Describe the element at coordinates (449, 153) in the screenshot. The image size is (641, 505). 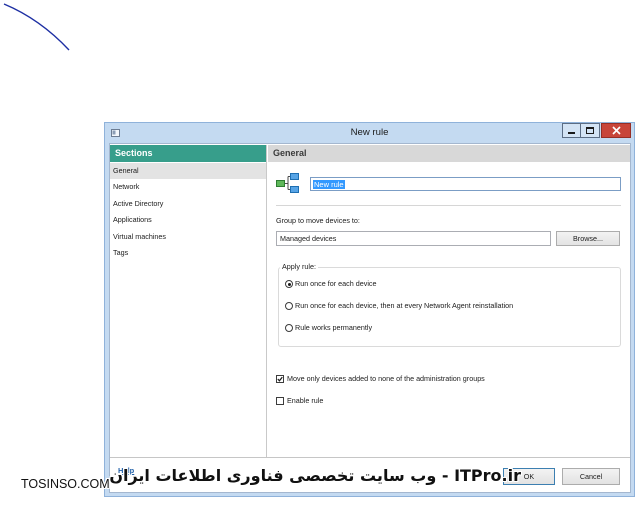
I see `section-title: General` at that location.